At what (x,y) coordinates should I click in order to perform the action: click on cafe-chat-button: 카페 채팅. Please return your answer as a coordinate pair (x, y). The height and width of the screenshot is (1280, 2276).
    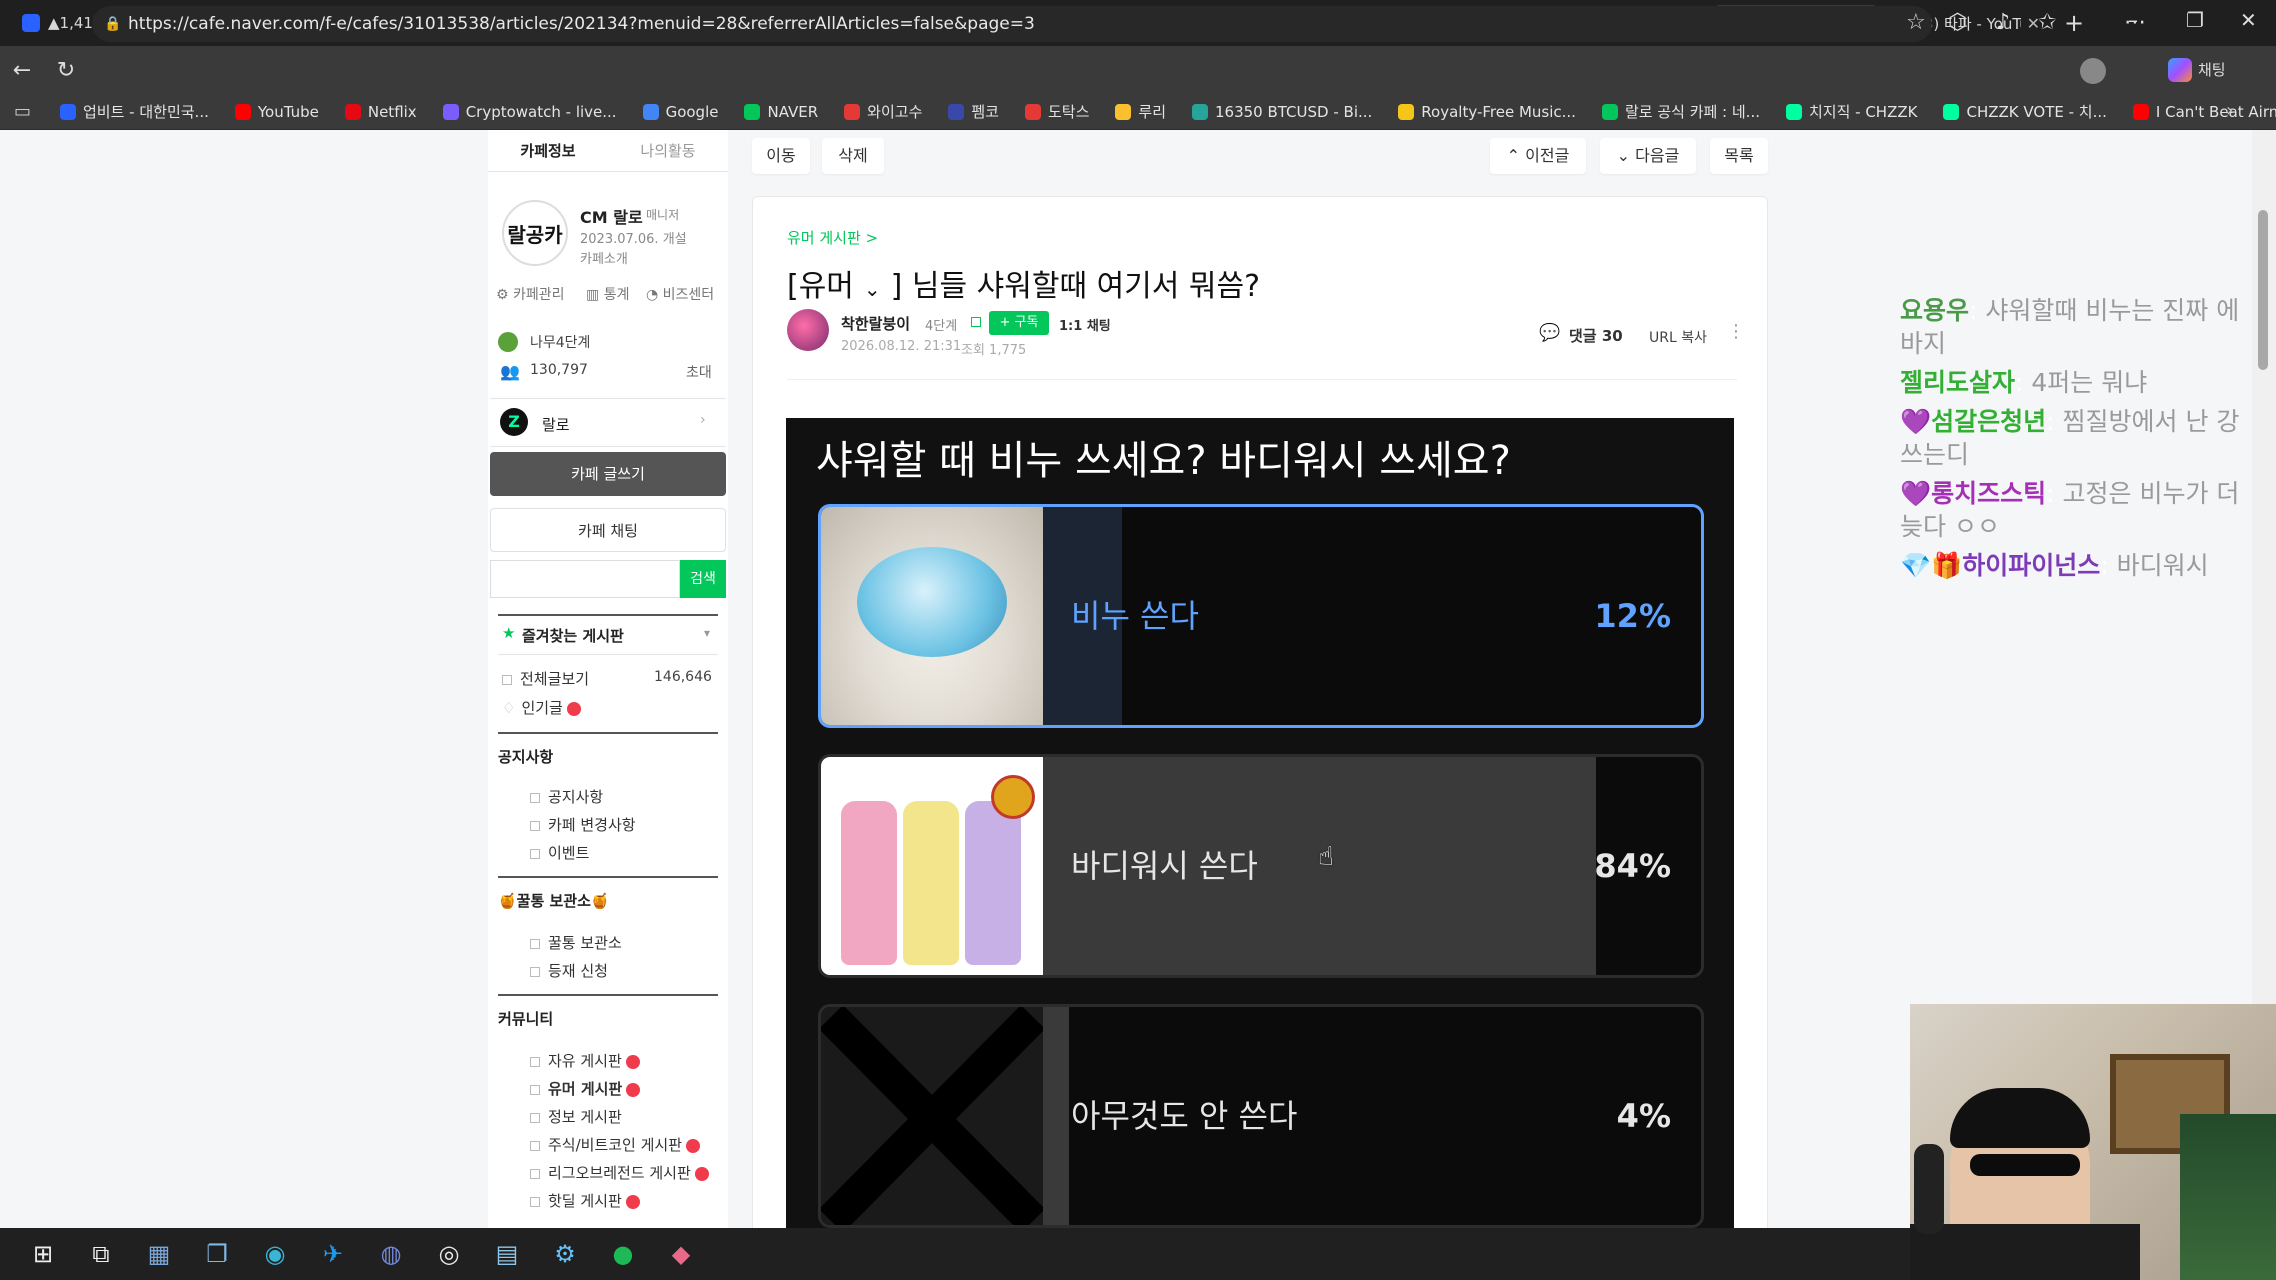
    Looking at the image, I should click on (608, 530).